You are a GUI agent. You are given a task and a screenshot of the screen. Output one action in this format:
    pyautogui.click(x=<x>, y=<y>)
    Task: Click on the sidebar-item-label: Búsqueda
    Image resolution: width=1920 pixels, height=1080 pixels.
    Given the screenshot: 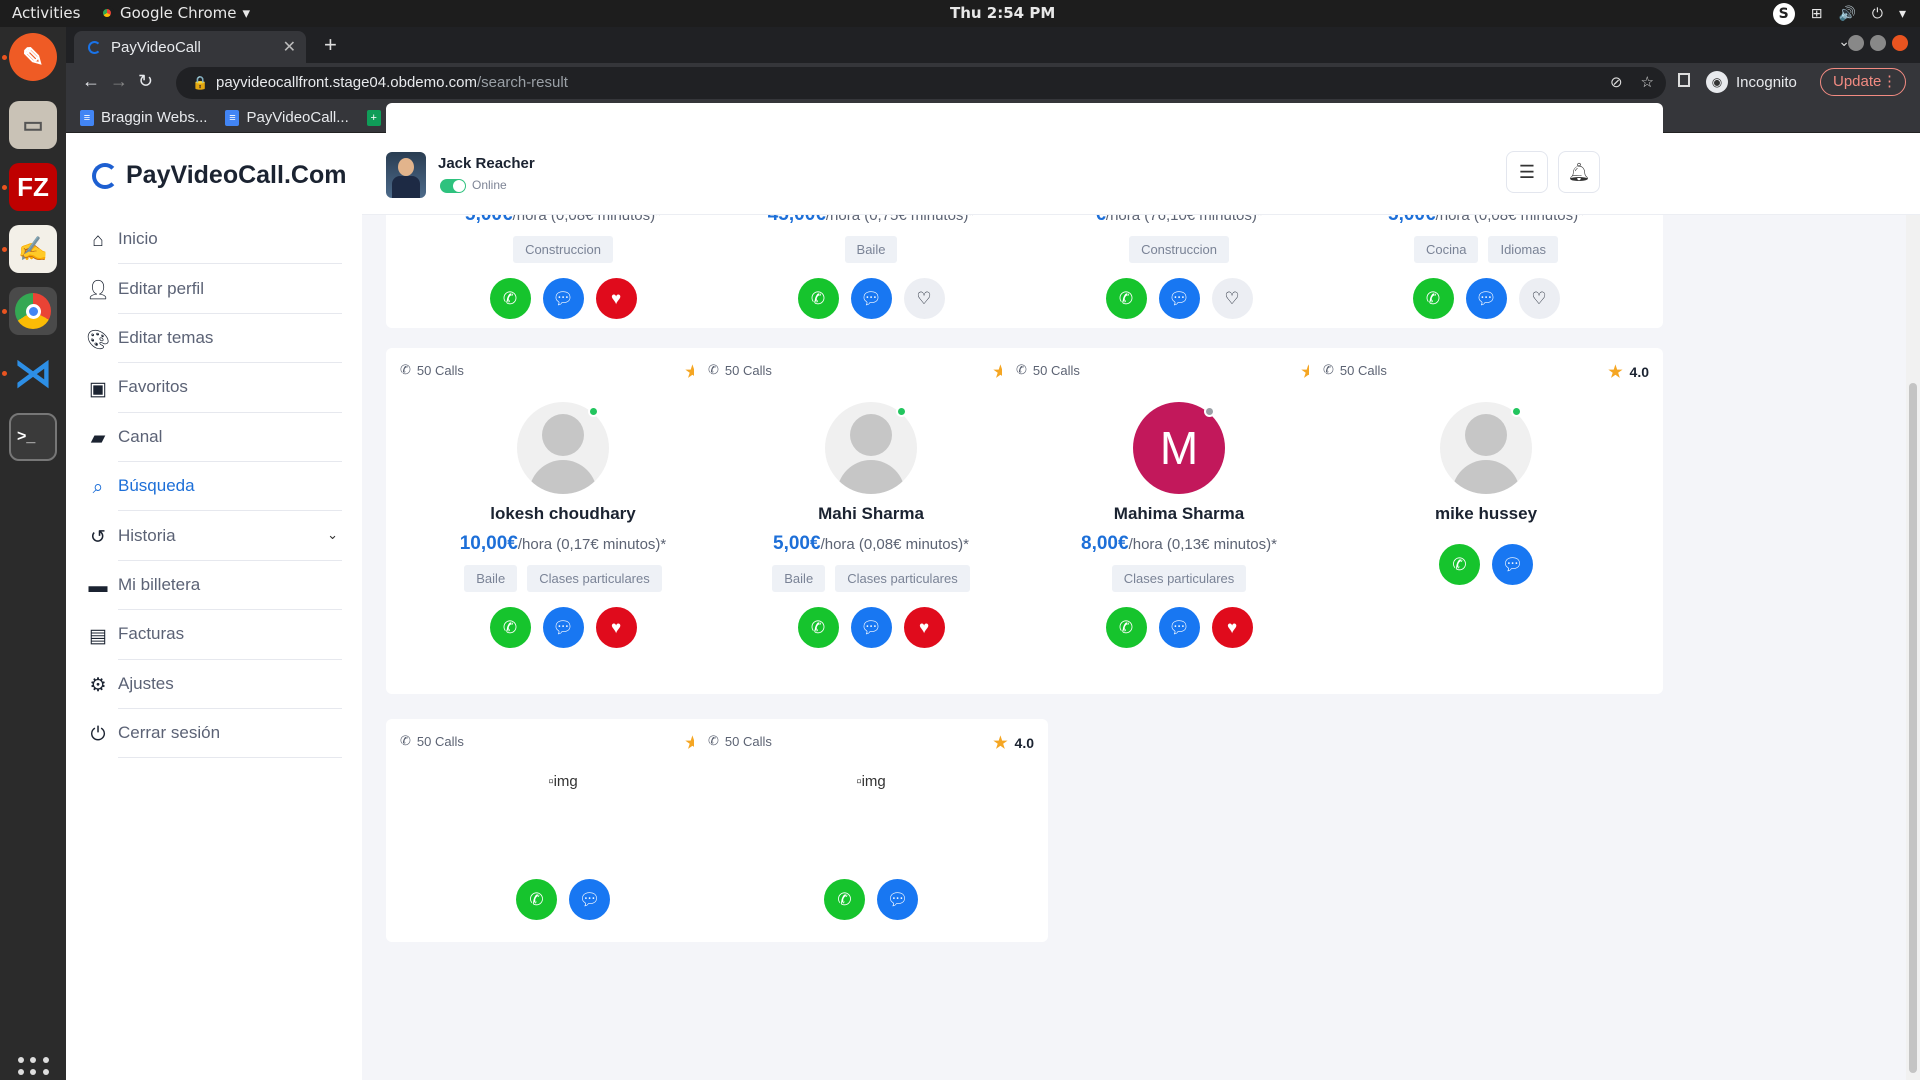 What is the action you would take?
    pyautogui.click(x=156, y=486)
    